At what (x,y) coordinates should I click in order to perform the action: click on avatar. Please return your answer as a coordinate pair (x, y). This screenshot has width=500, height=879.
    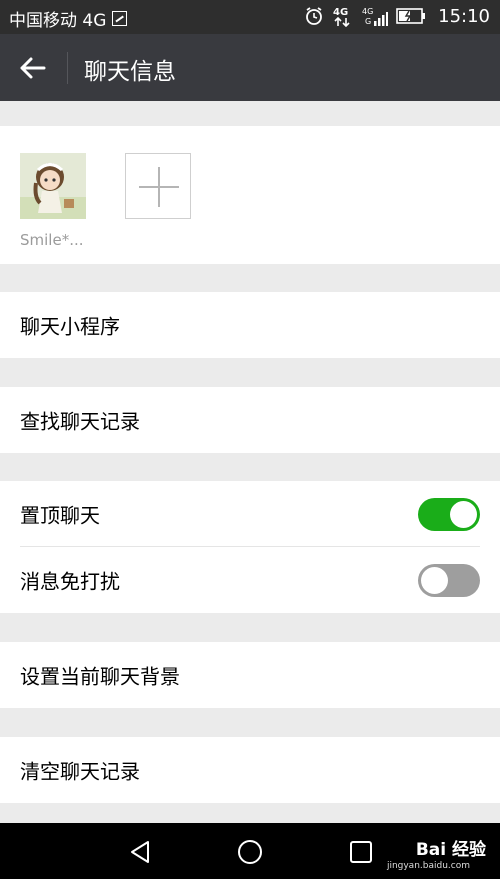
    Looking at the image, I should click on (53, 186).